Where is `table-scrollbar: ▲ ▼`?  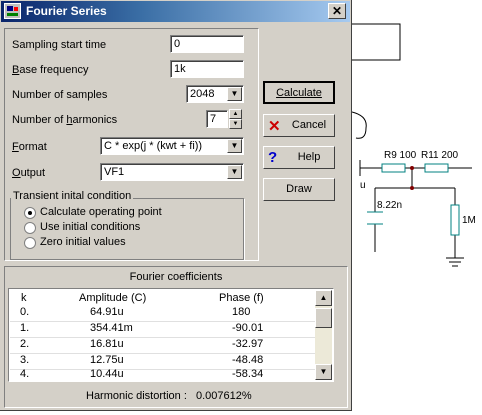
table-scrollbar: ▲ ▼ is located at coordinates (323, 335).